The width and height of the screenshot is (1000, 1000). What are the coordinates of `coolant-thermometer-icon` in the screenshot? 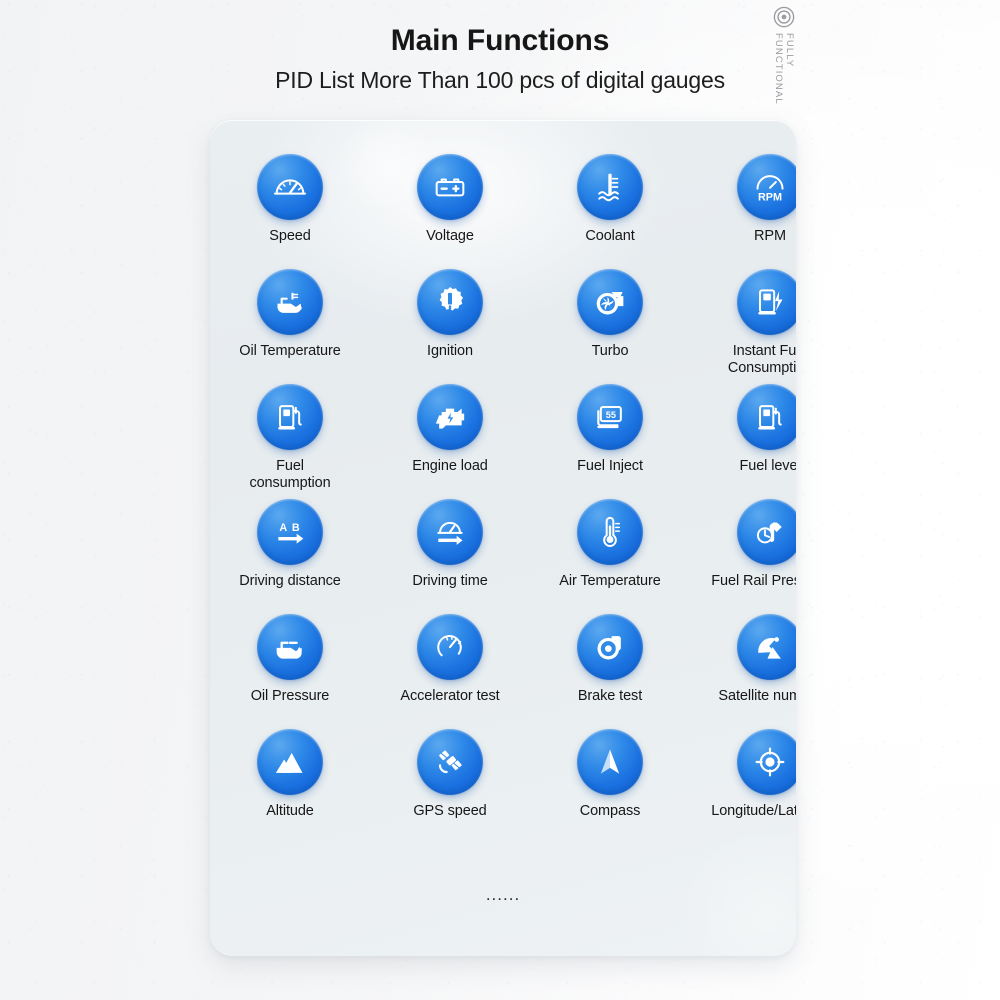 It's located at (610, 187).